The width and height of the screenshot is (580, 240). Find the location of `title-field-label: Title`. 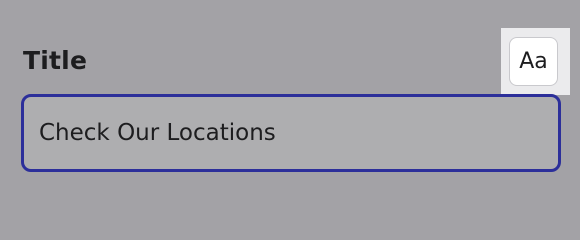

title-field-label: Title is located at coordinates (55, 60).